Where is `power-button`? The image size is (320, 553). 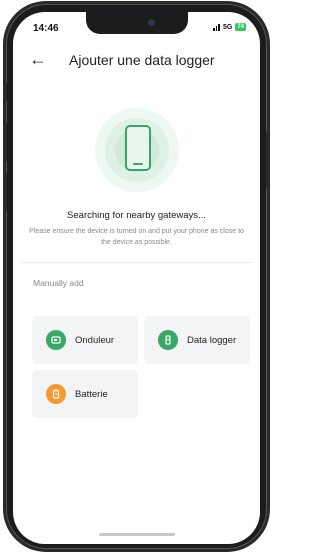 power-button is located at coordinates (268, 160).